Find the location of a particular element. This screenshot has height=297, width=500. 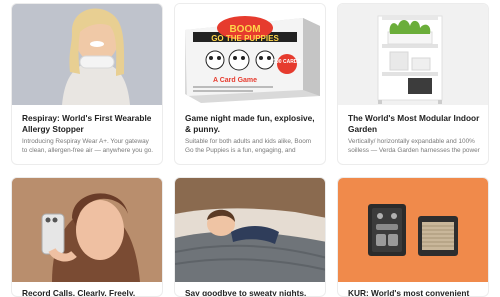

product-card-record-calls: Record Calls. Clearly. Freely. is located at coordinates (87, 237).